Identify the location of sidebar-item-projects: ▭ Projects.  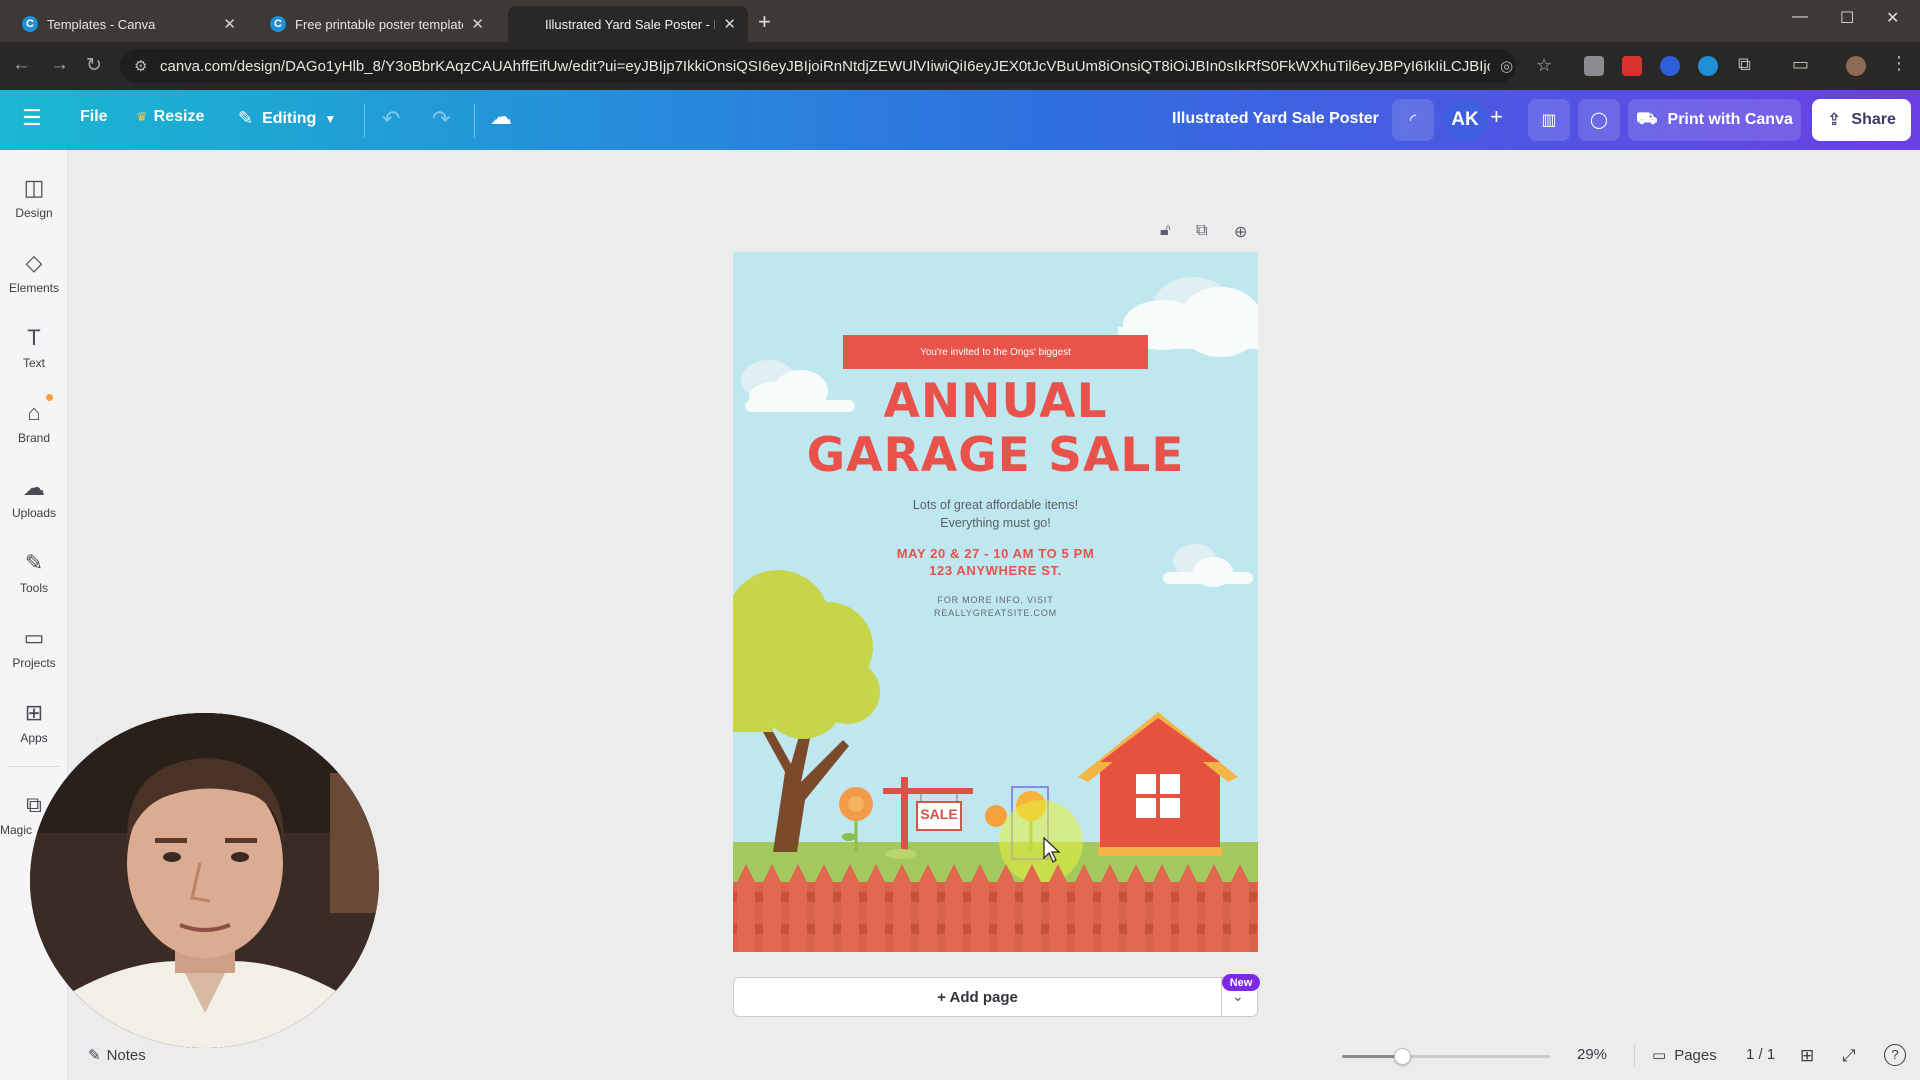
(34, 647).